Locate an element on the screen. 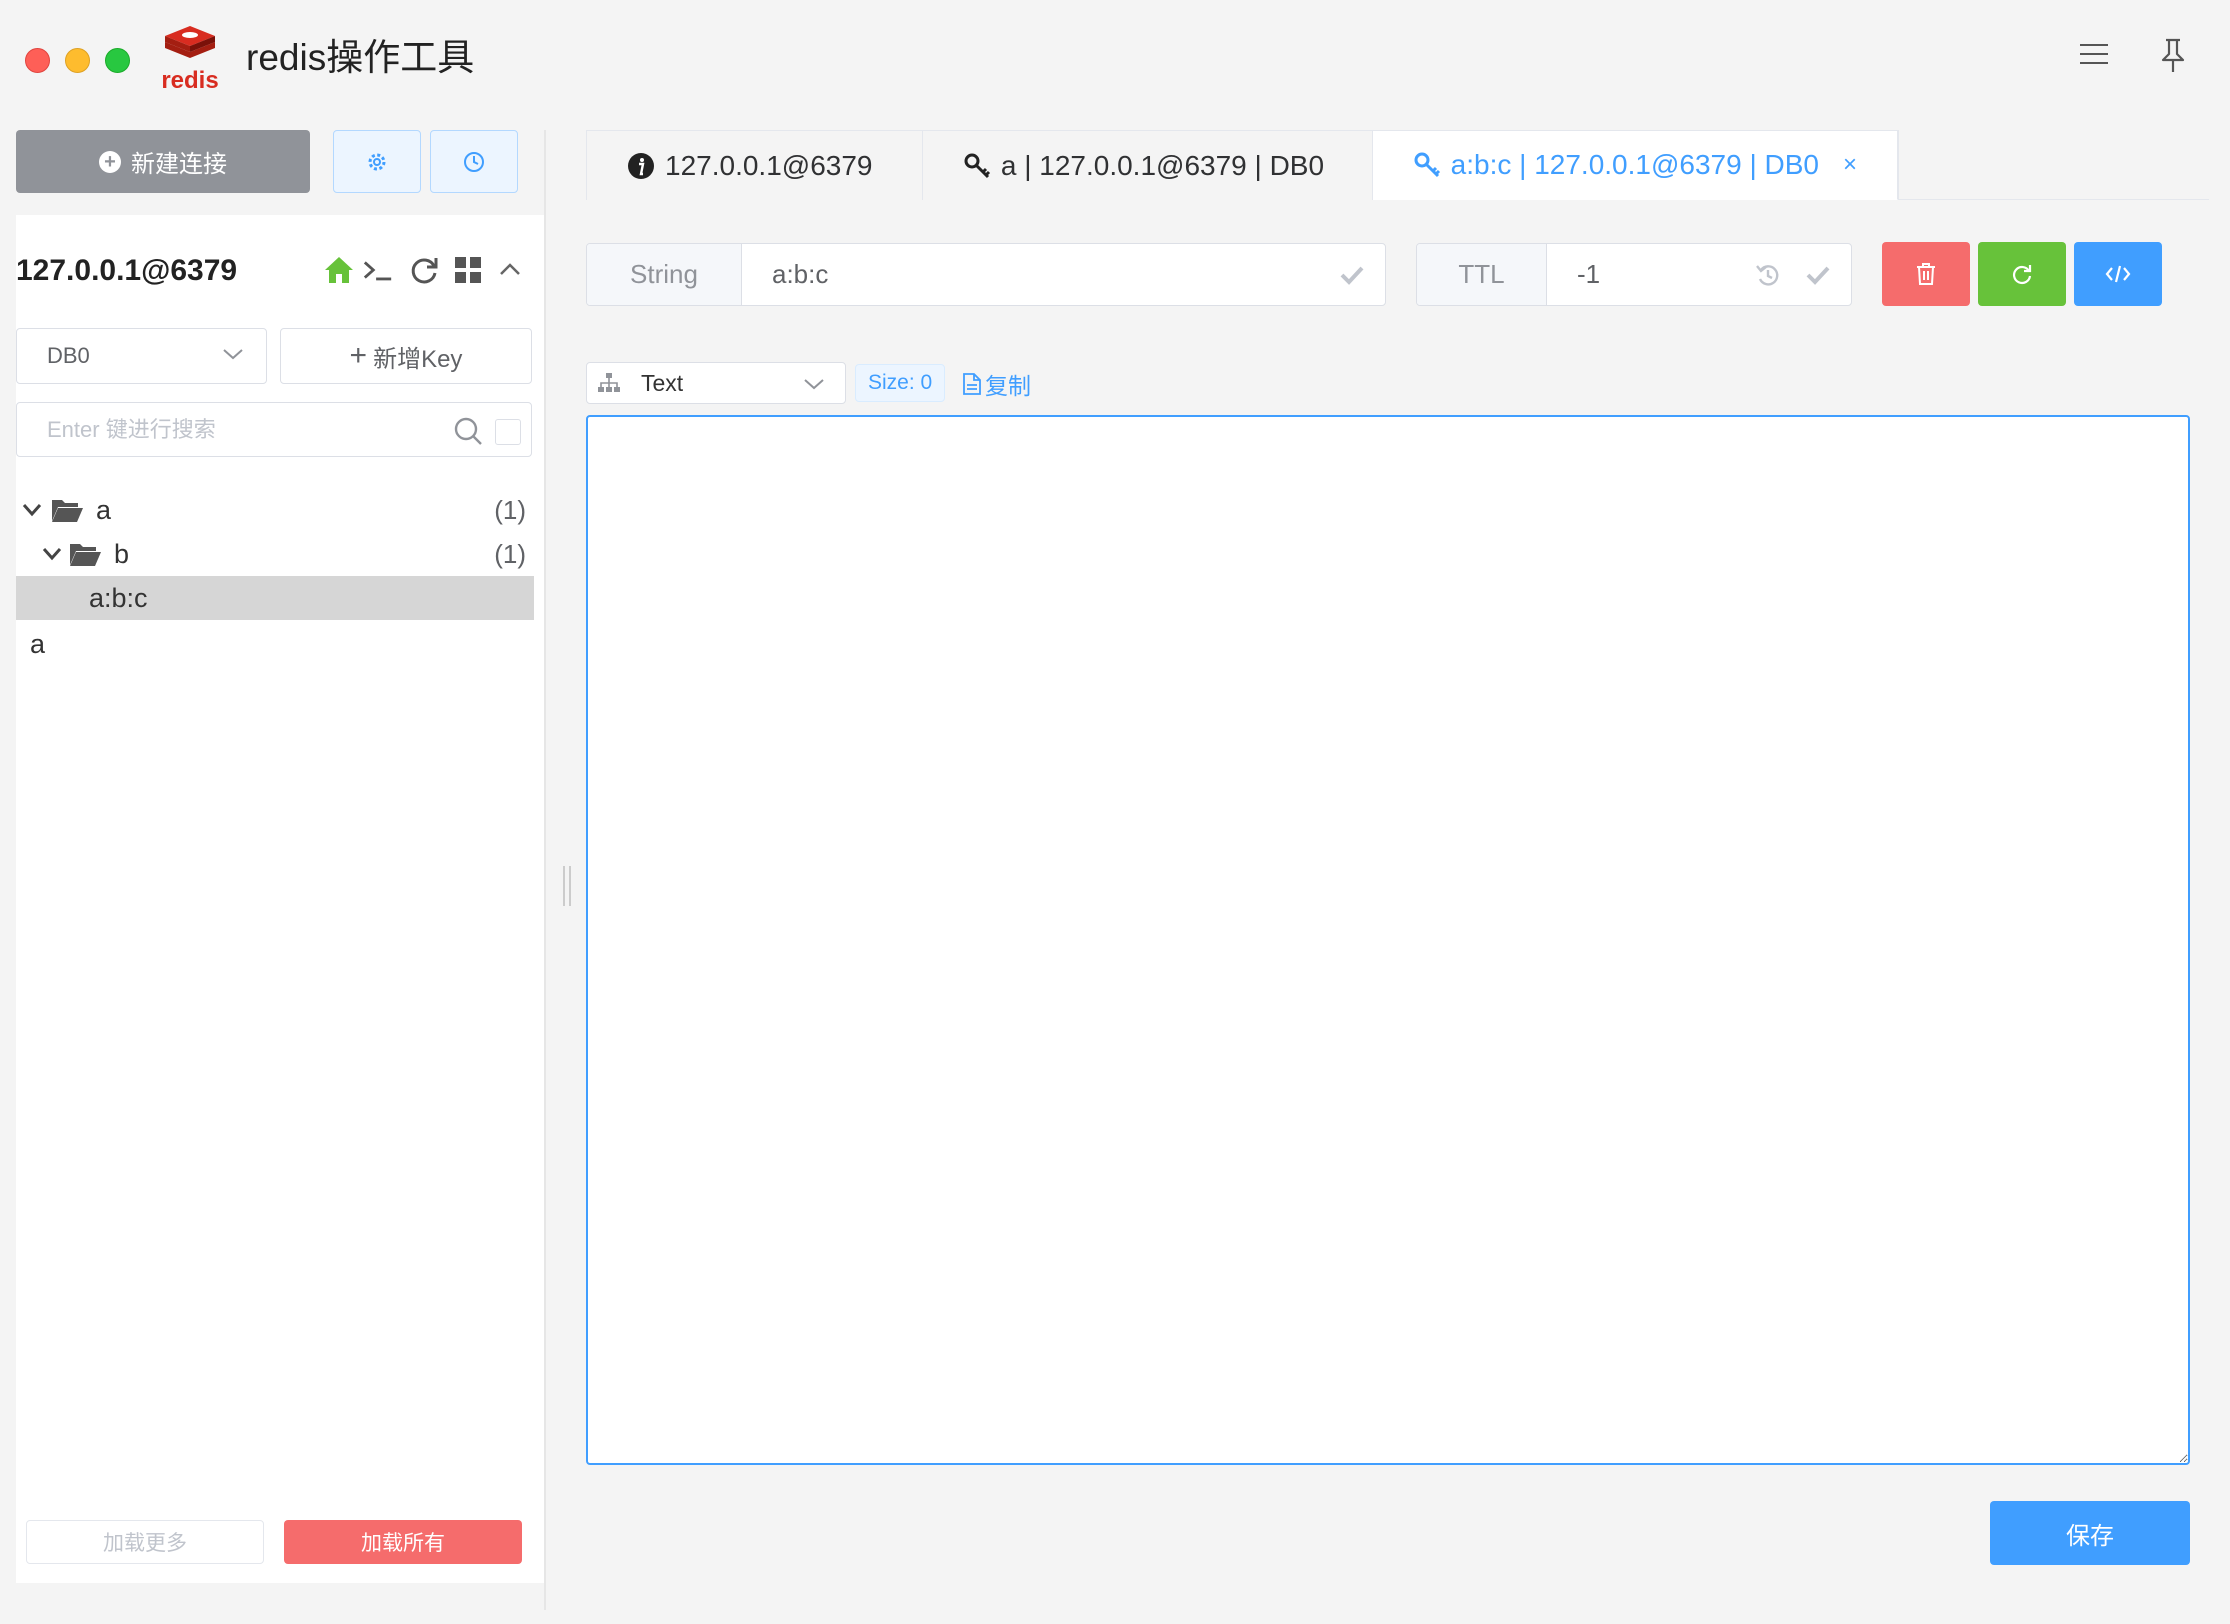  tree-folder: b (1) is located at coordinates (275, 554).